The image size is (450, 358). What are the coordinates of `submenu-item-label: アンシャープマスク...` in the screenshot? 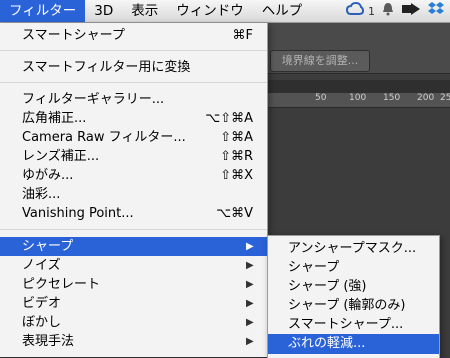 It's located at (352, 248).